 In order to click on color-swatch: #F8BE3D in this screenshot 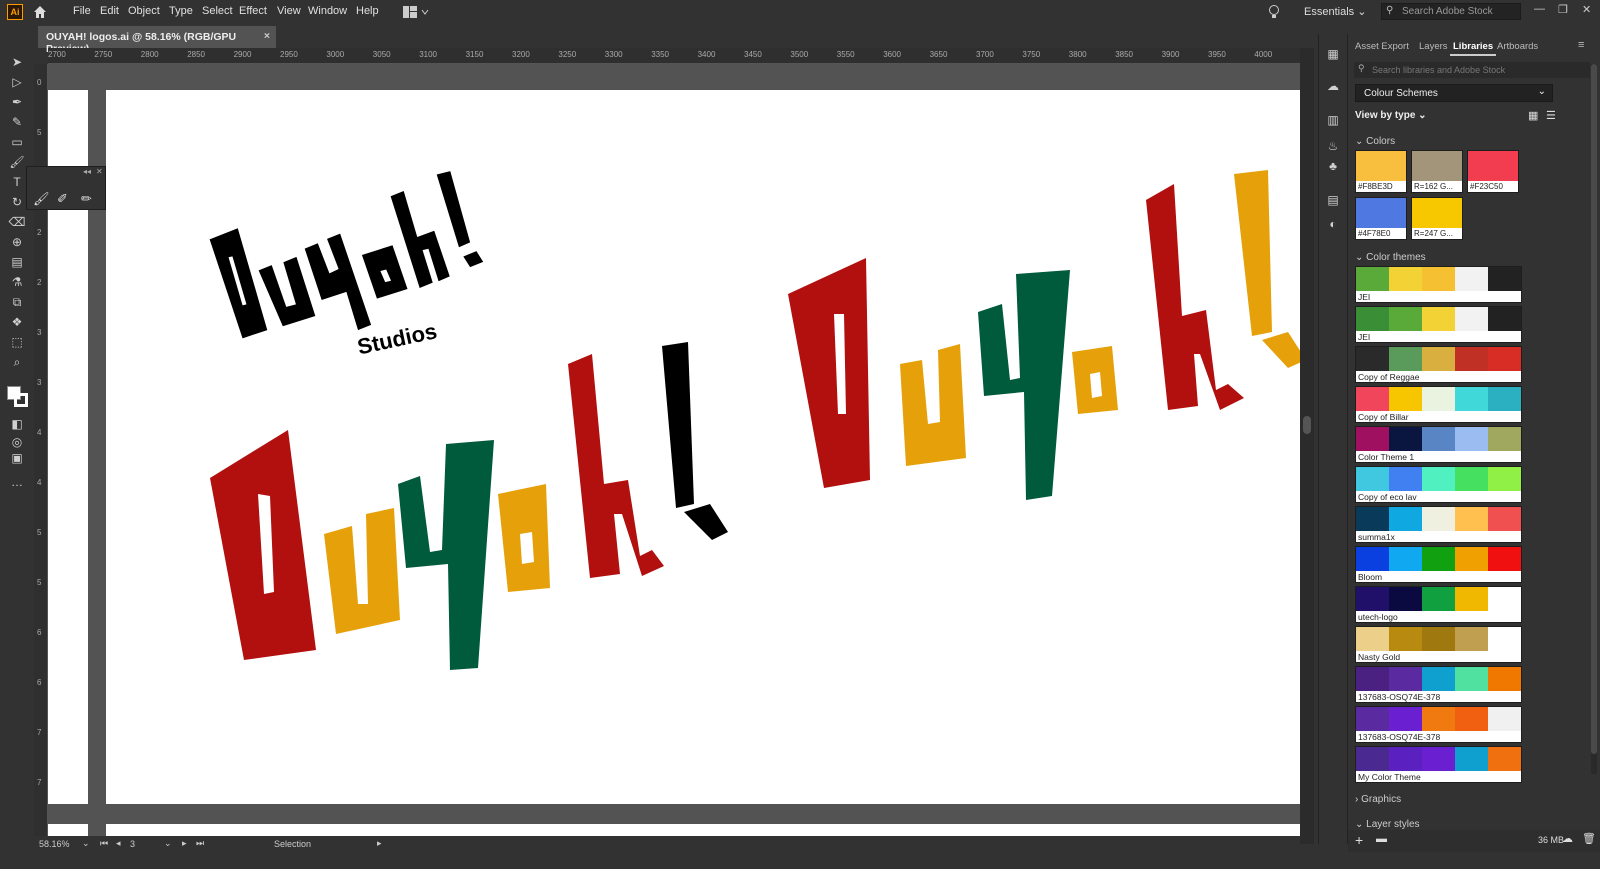, I will do `click(1381, 171)`.